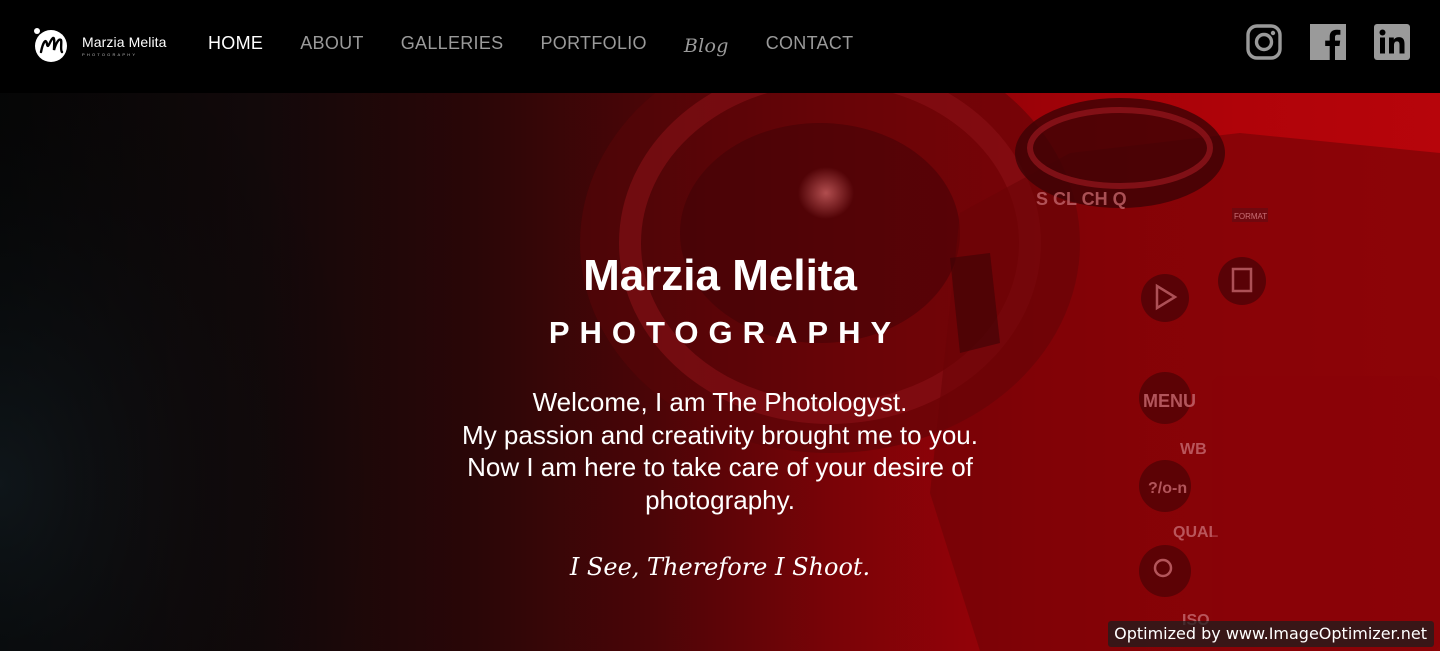  I want to click on logo-text: Marzia Melita PHOTOGRAPHY, so click(124, 45).